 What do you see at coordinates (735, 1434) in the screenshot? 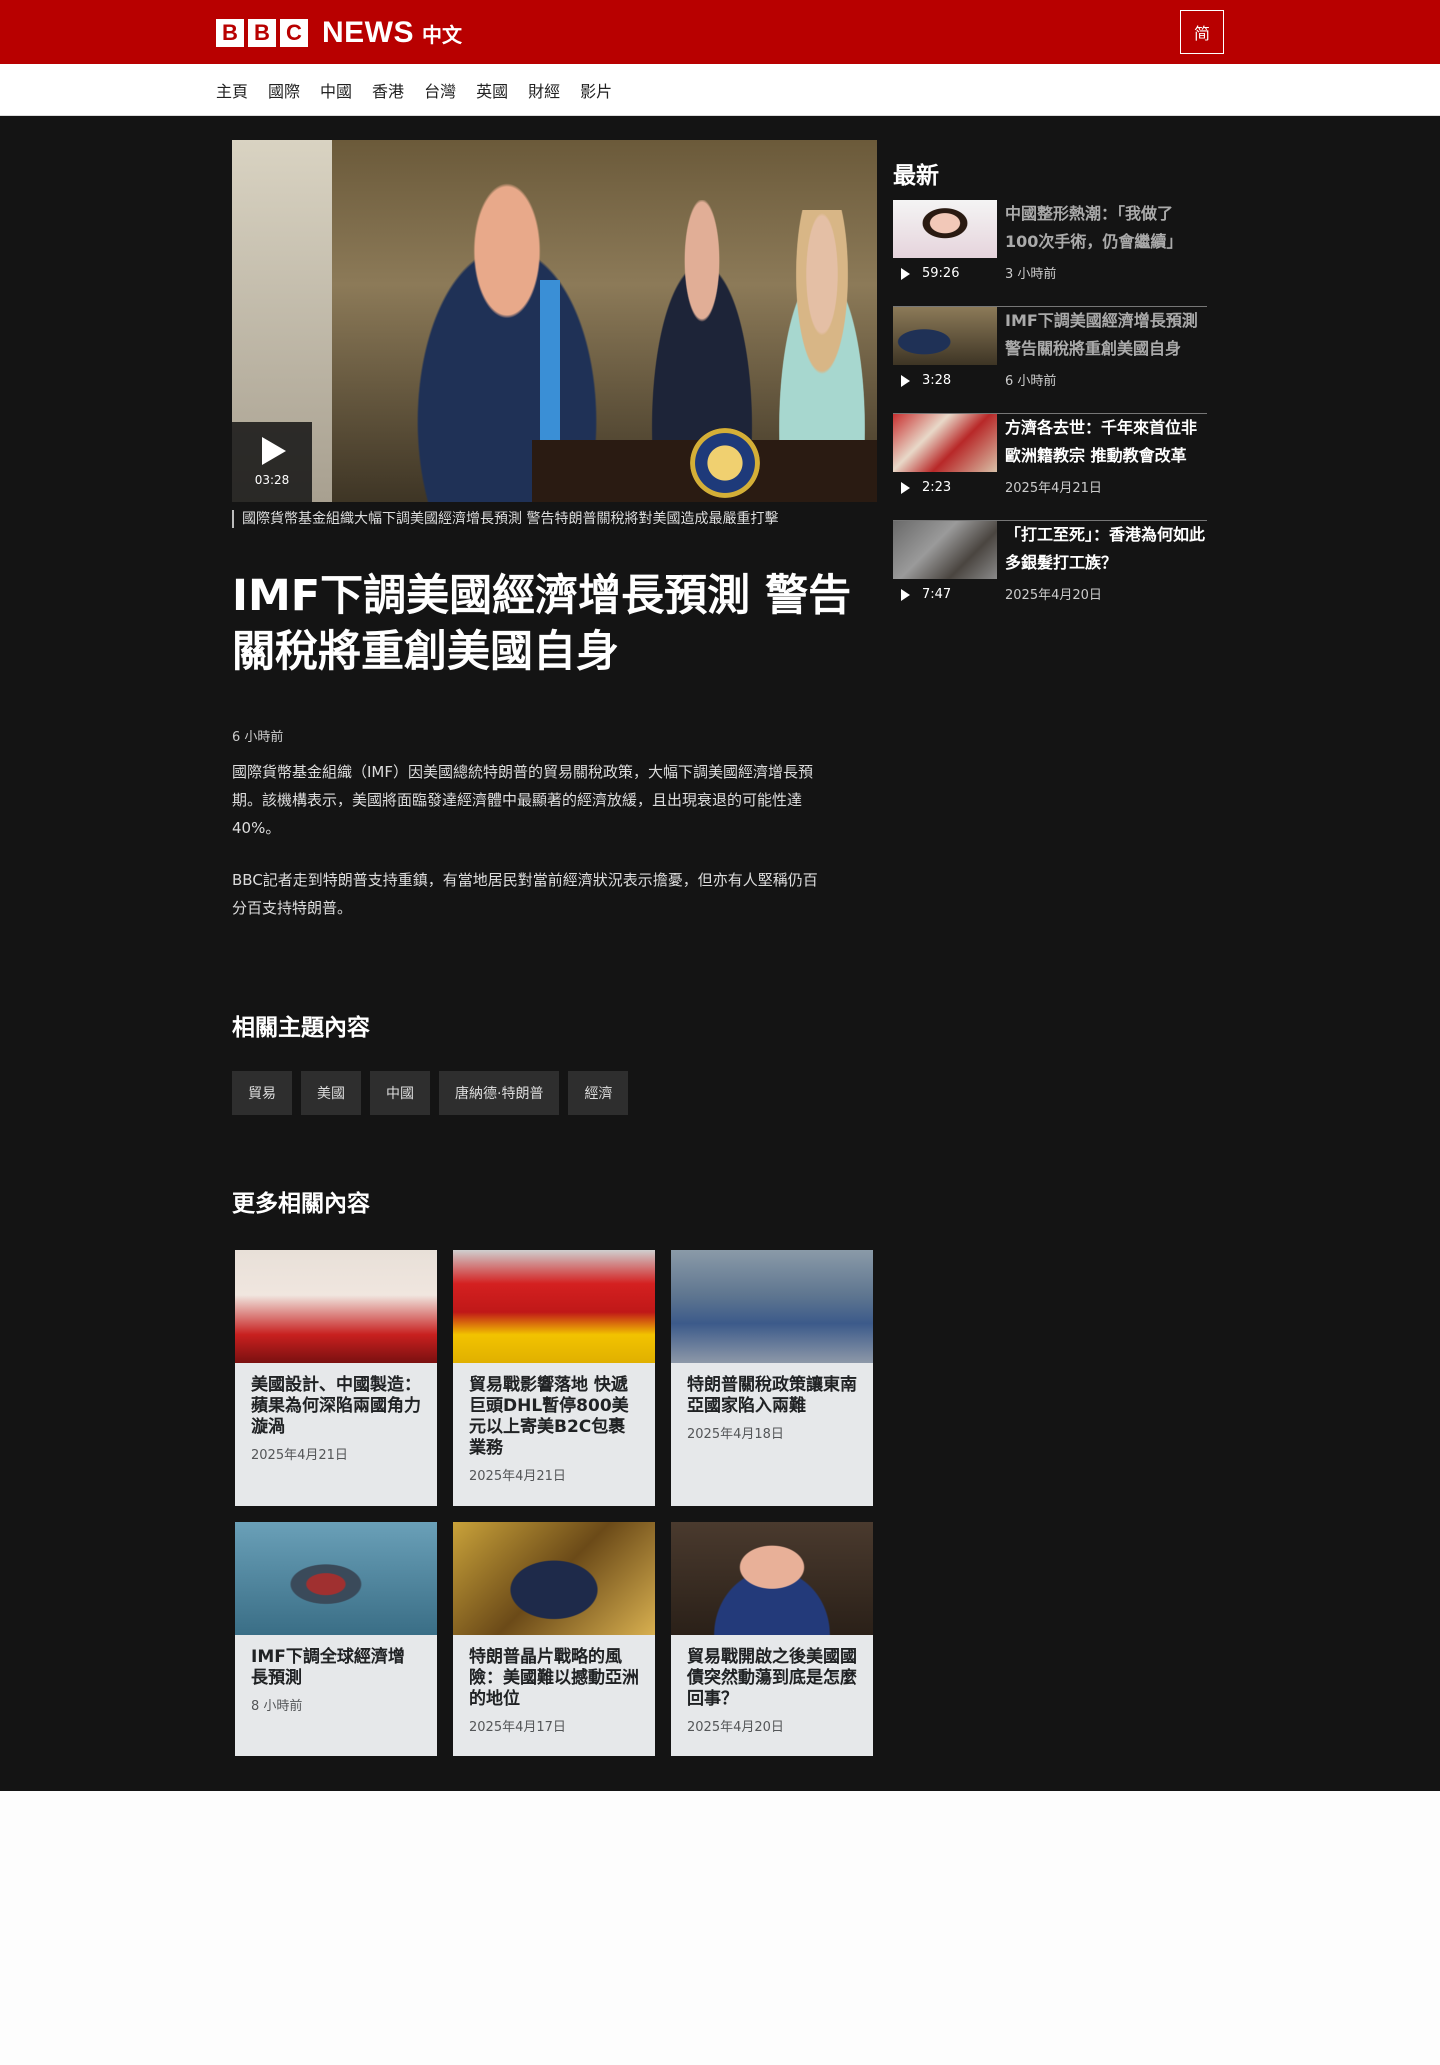
I see `story-date: 2025年4月18日` at bounding box center [735, 1434].